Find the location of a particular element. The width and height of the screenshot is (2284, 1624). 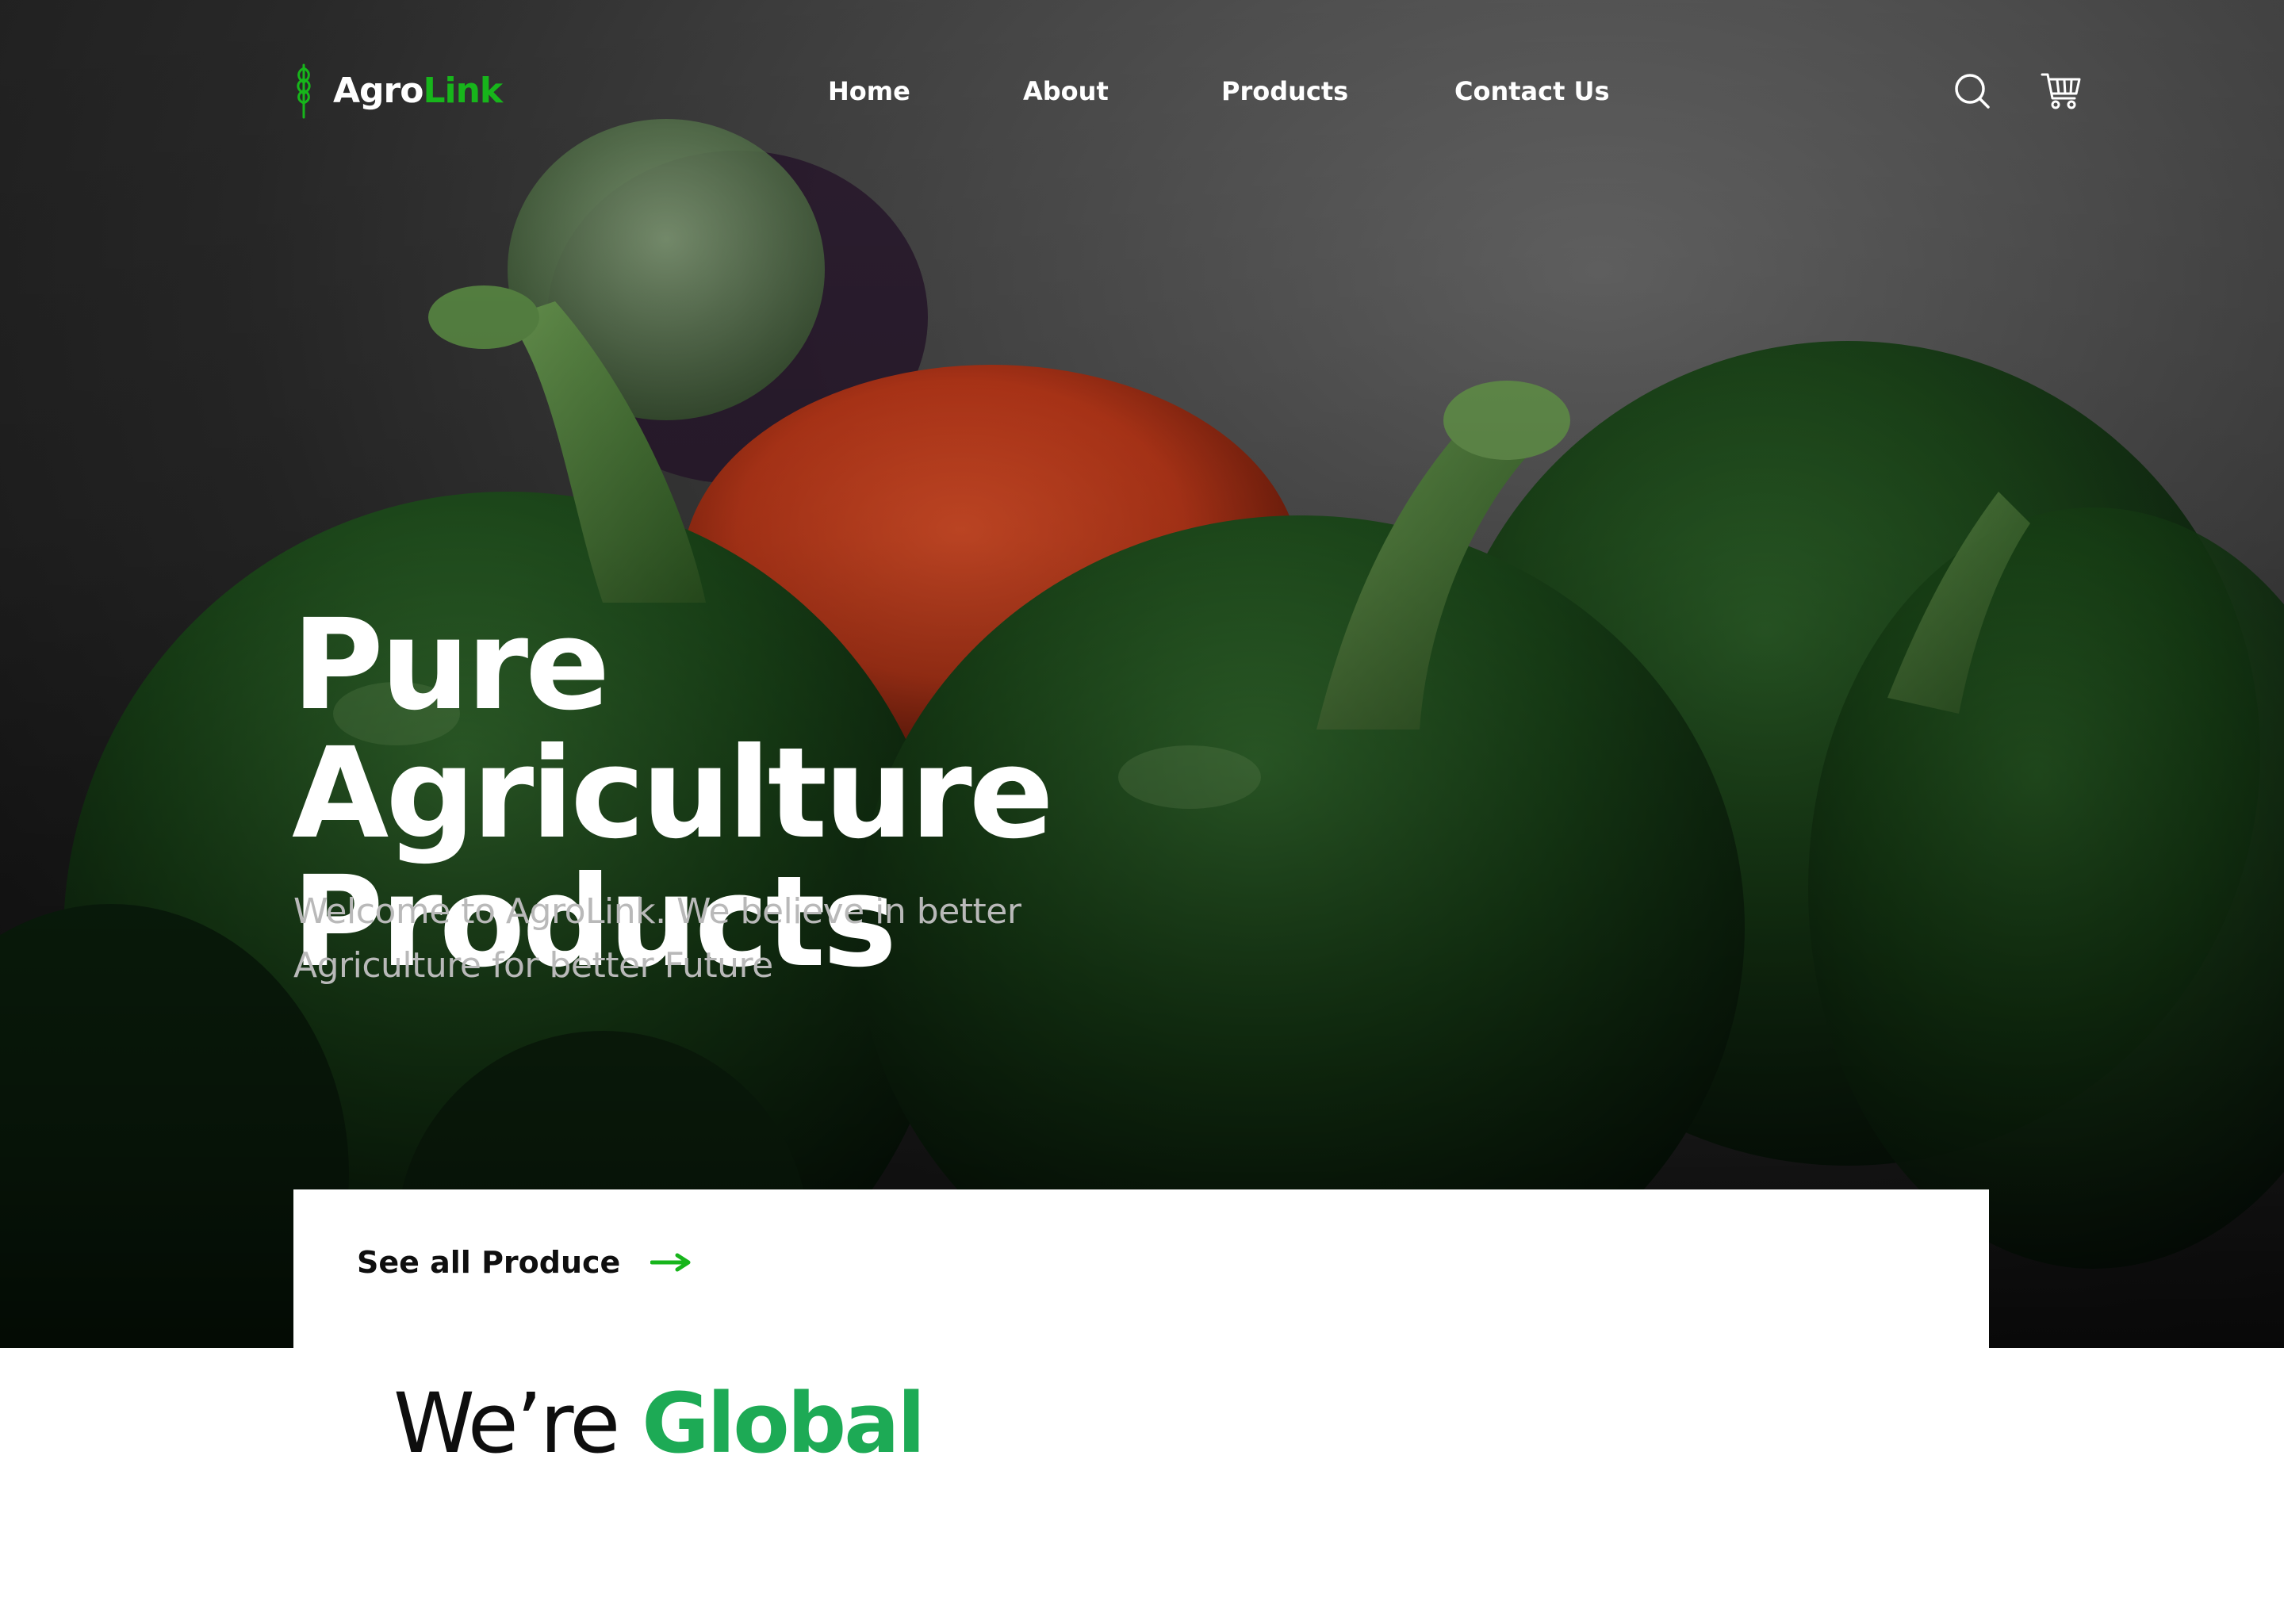

brand-logo: AgroLink is located at coordinates (397, 90).